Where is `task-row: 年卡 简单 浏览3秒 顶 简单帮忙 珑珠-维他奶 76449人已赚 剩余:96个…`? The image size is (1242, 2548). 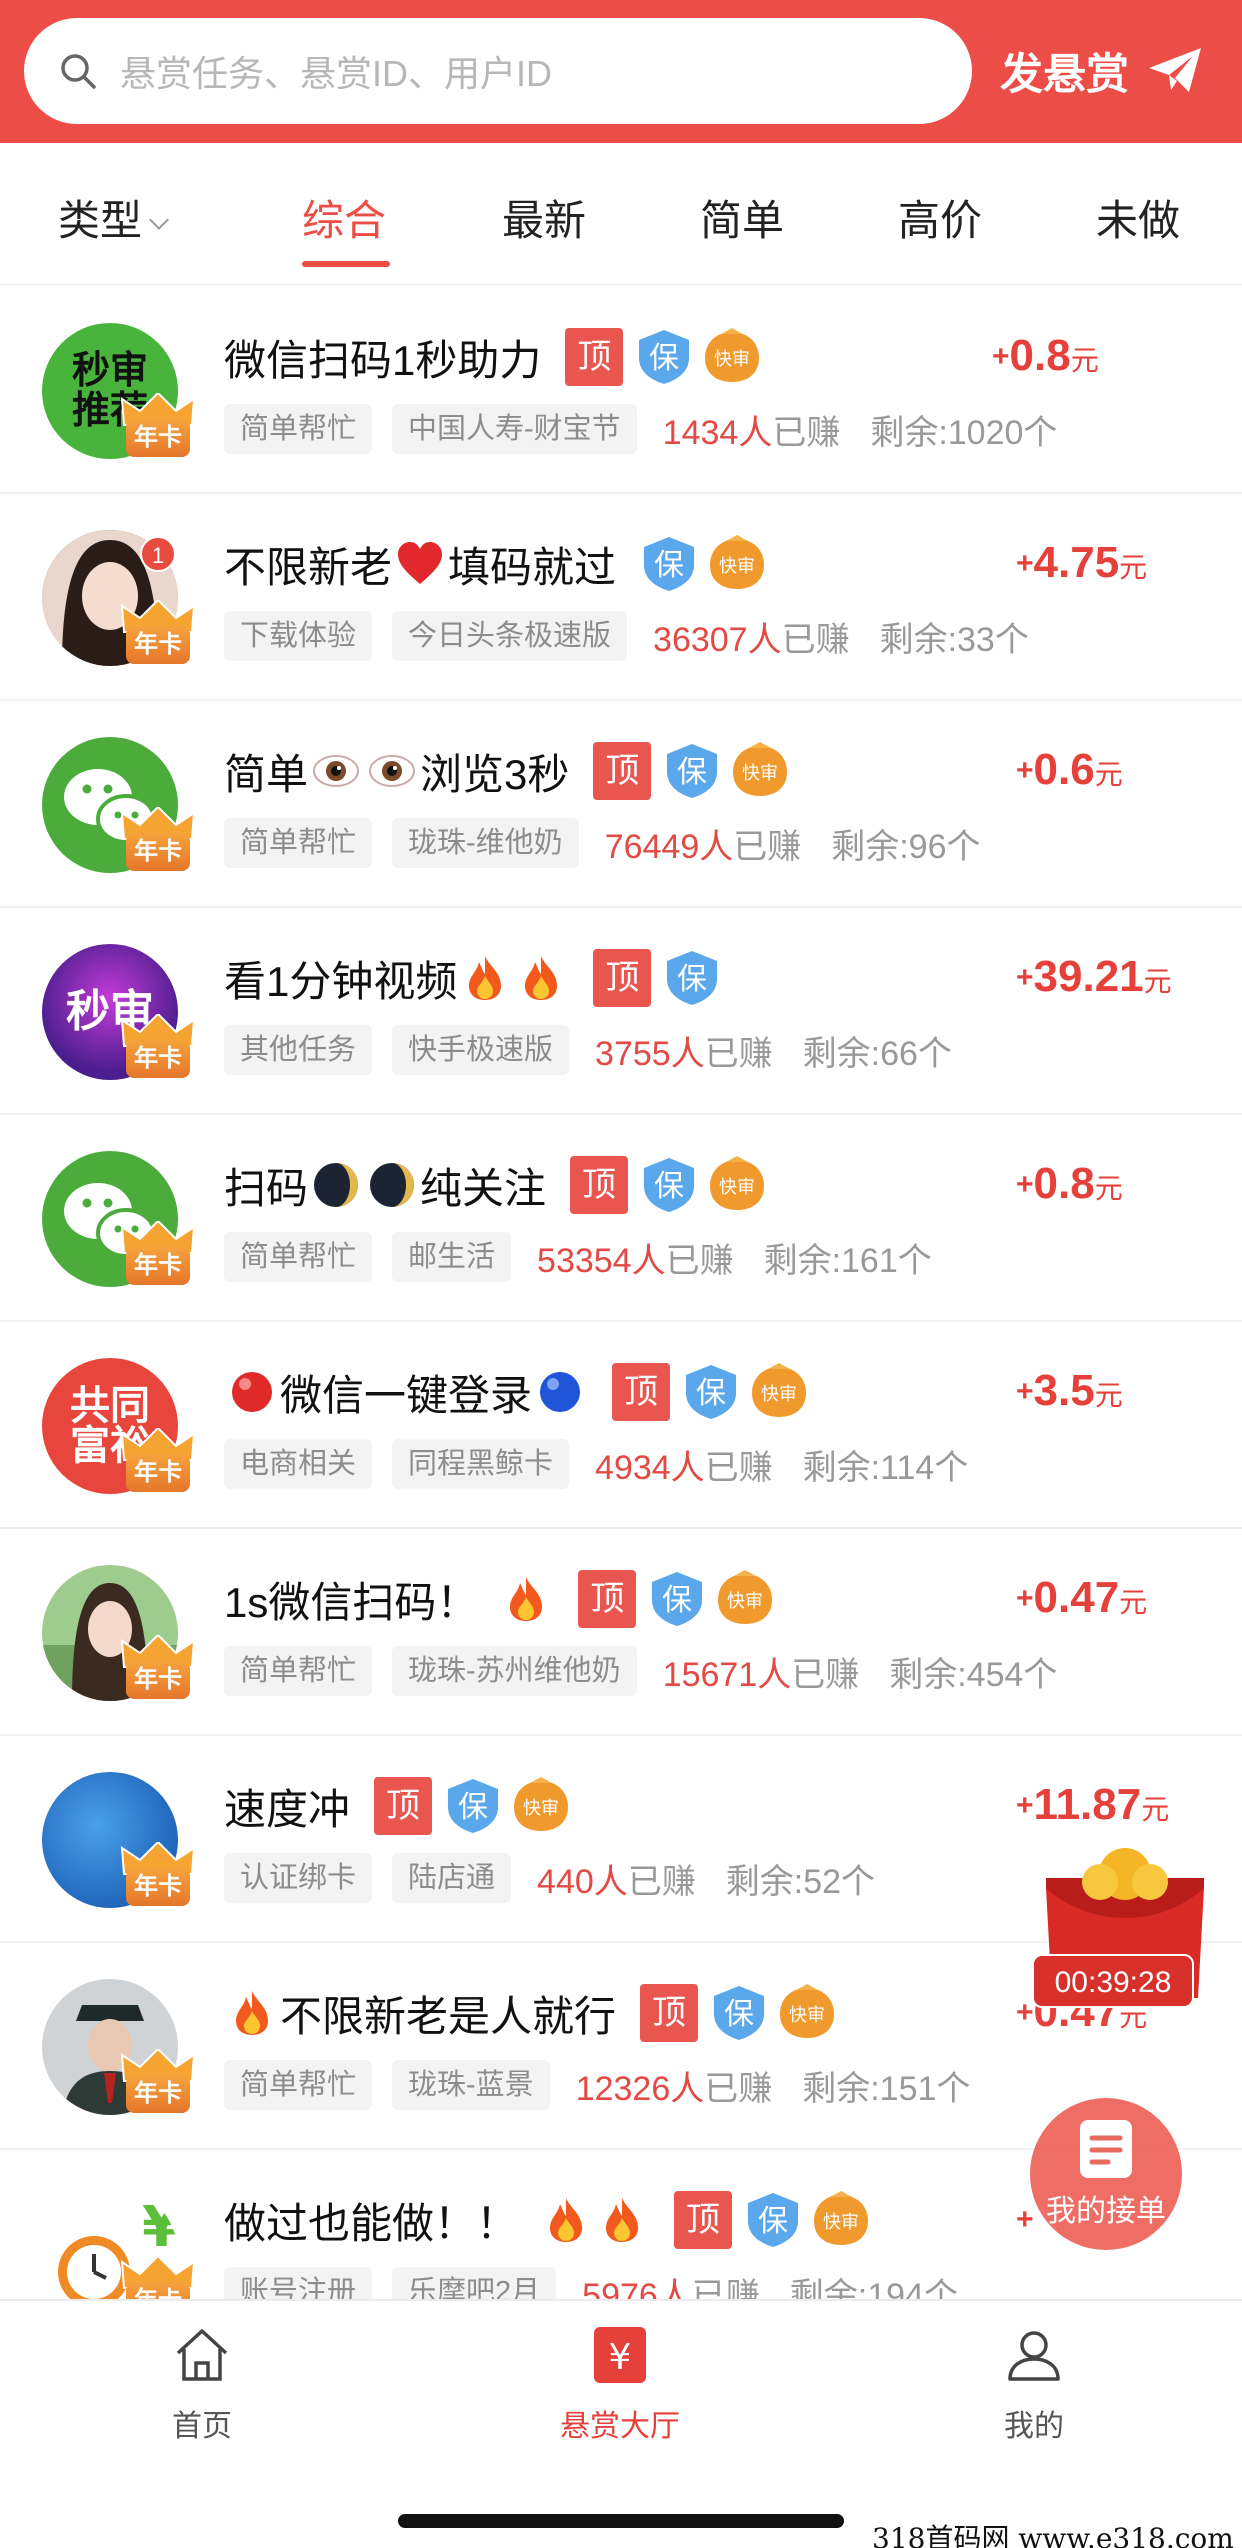
task-row: 年卡 简单 浏览3秒 顶 简单帮忙 珑珠-维他奶 76449人已赚 剩余:96个… is located at coordinates (621, 804).